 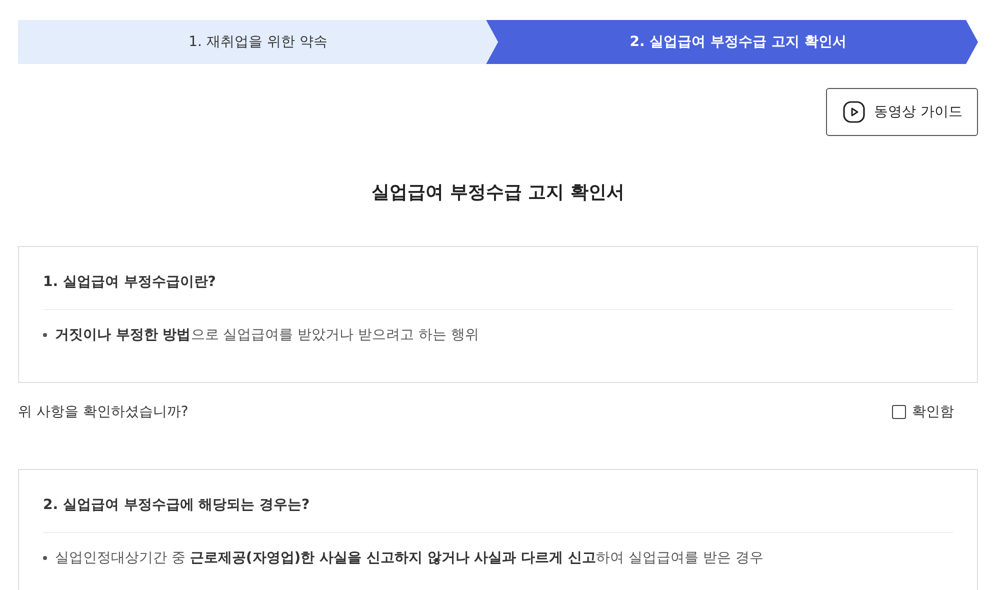 I want to click on video-guide-button: 동영상 가이드, so click(x=902, y=112).